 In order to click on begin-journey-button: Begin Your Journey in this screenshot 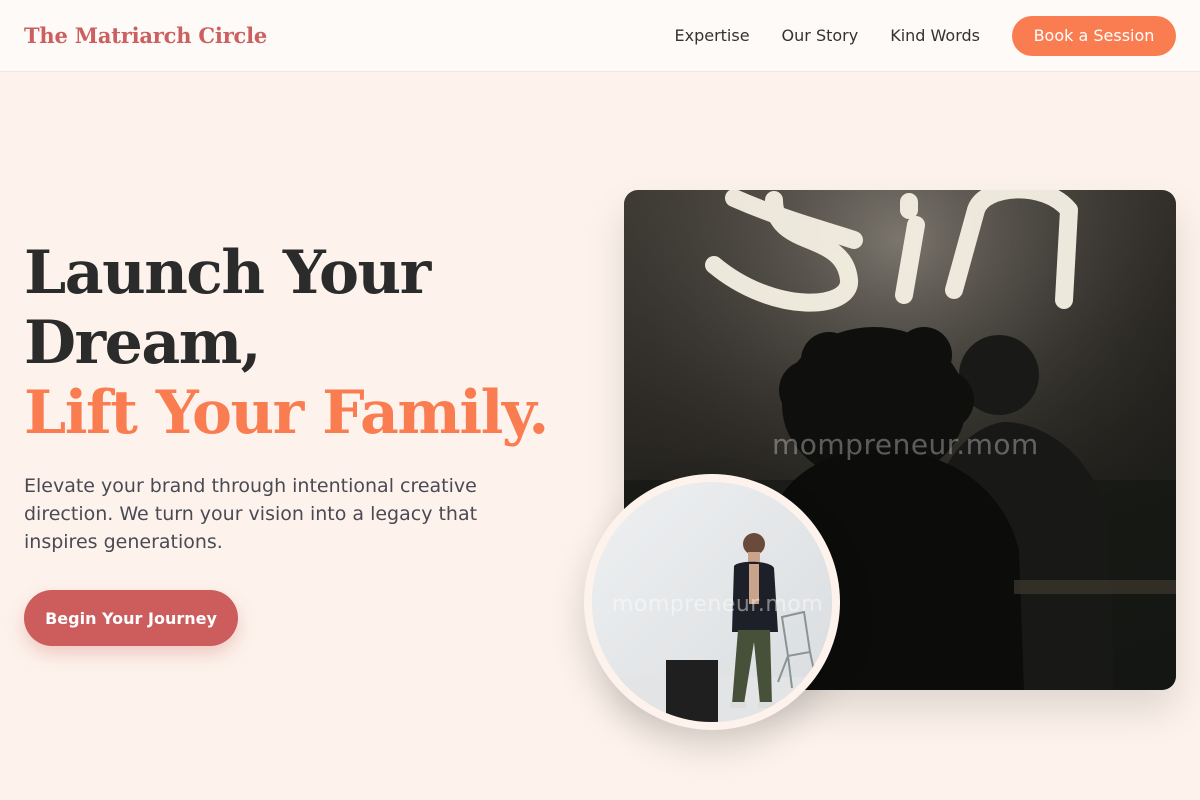, I will do `click(131, 618)`.